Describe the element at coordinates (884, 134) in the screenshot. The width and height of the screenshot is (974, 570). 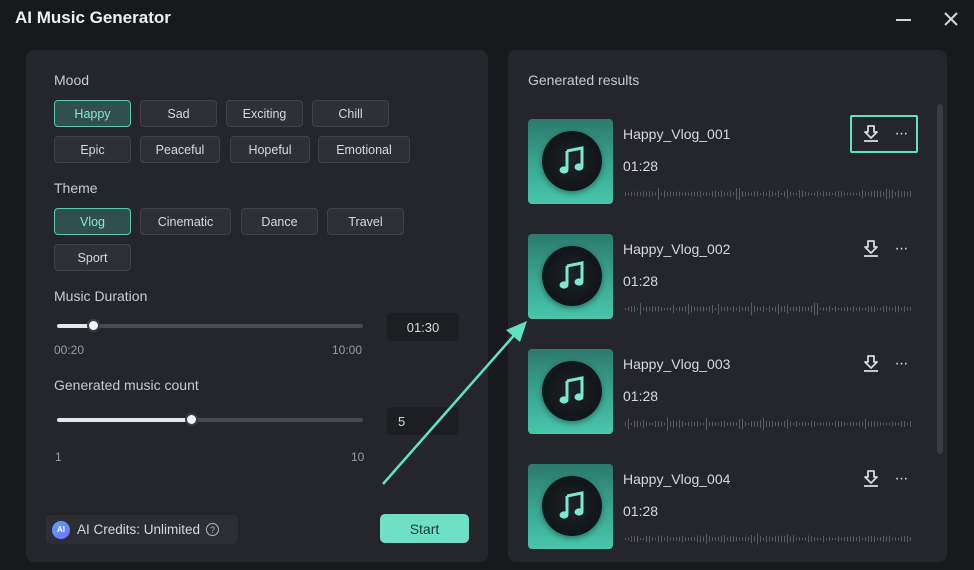
I see `download-highlight-box` at that location.